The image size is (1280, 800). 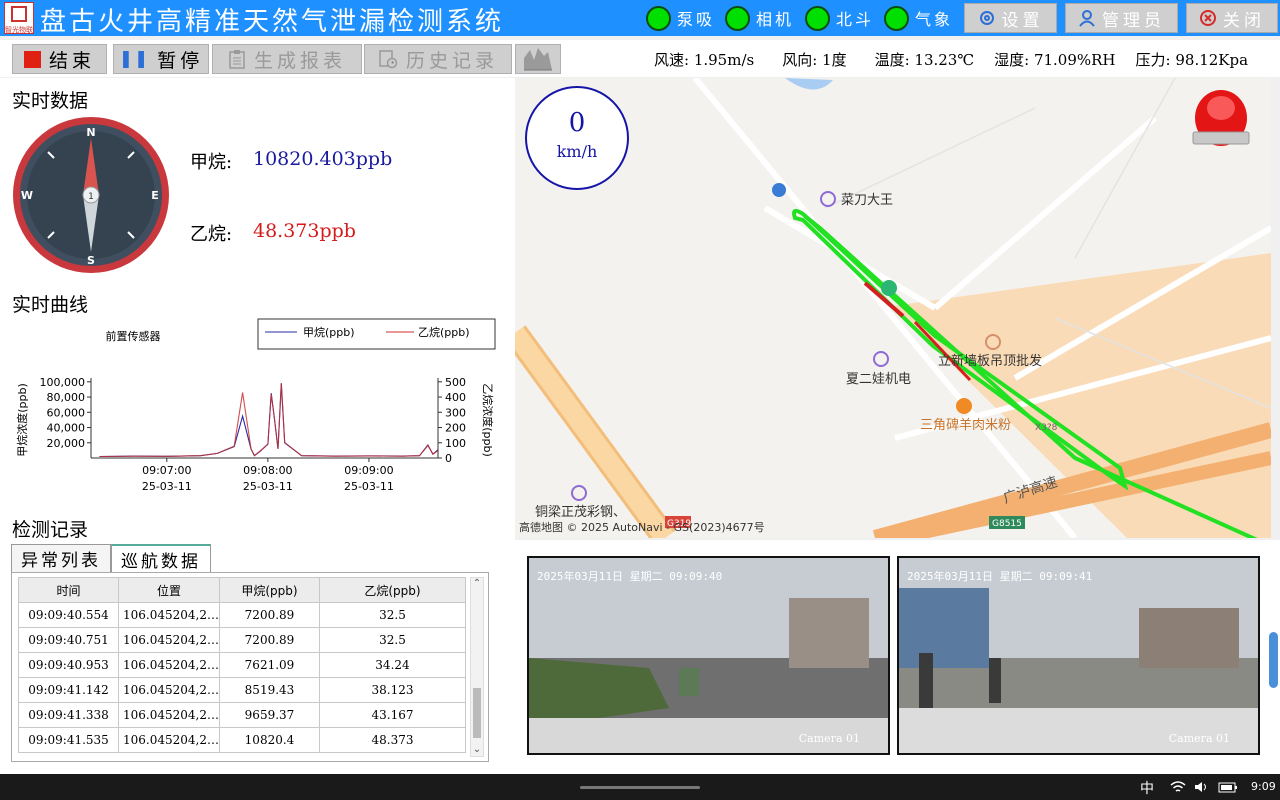 I want to click on camera-image, so click(x=708, y=655).